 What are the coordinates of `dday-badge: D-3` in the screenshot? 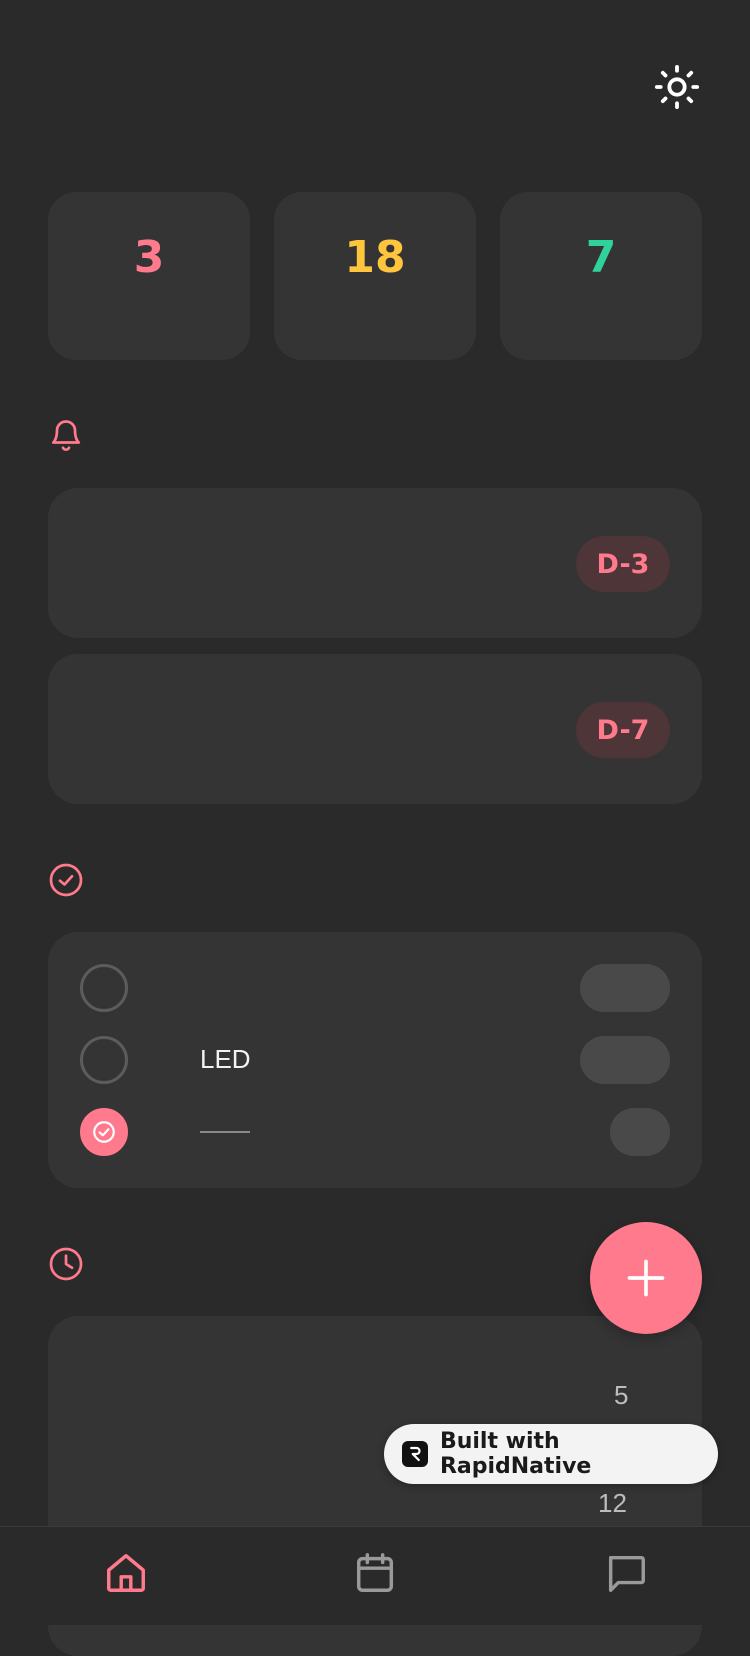 It's located at (623, 564).